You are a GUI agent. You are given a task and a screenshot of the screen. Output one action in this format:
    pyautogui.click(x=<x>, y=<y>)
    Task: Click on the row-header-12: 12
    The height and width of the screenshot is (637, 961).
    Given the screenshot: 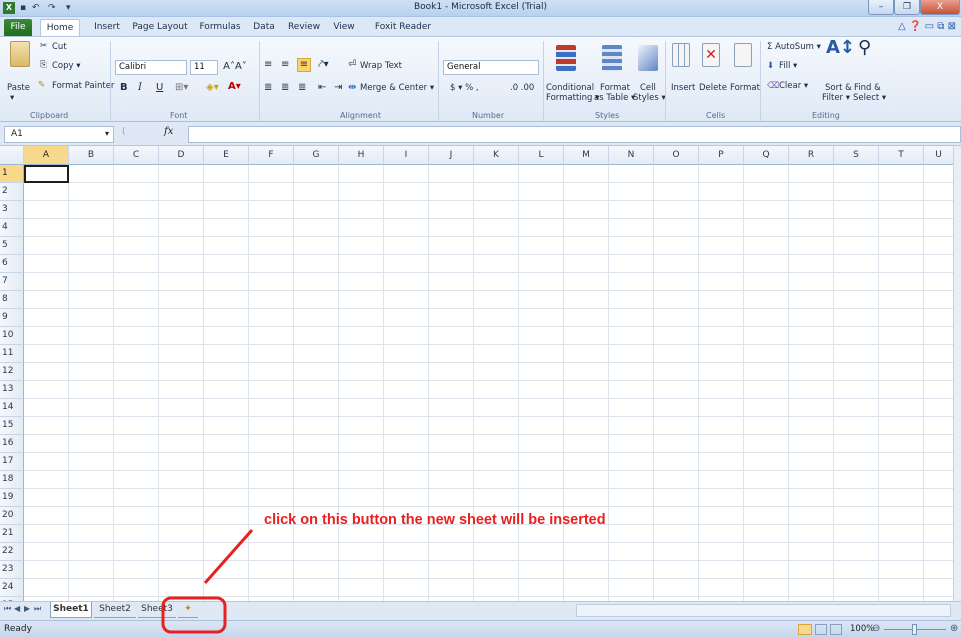 What is the action you would take?
    pyautogui.click(x=12, y=372)
    